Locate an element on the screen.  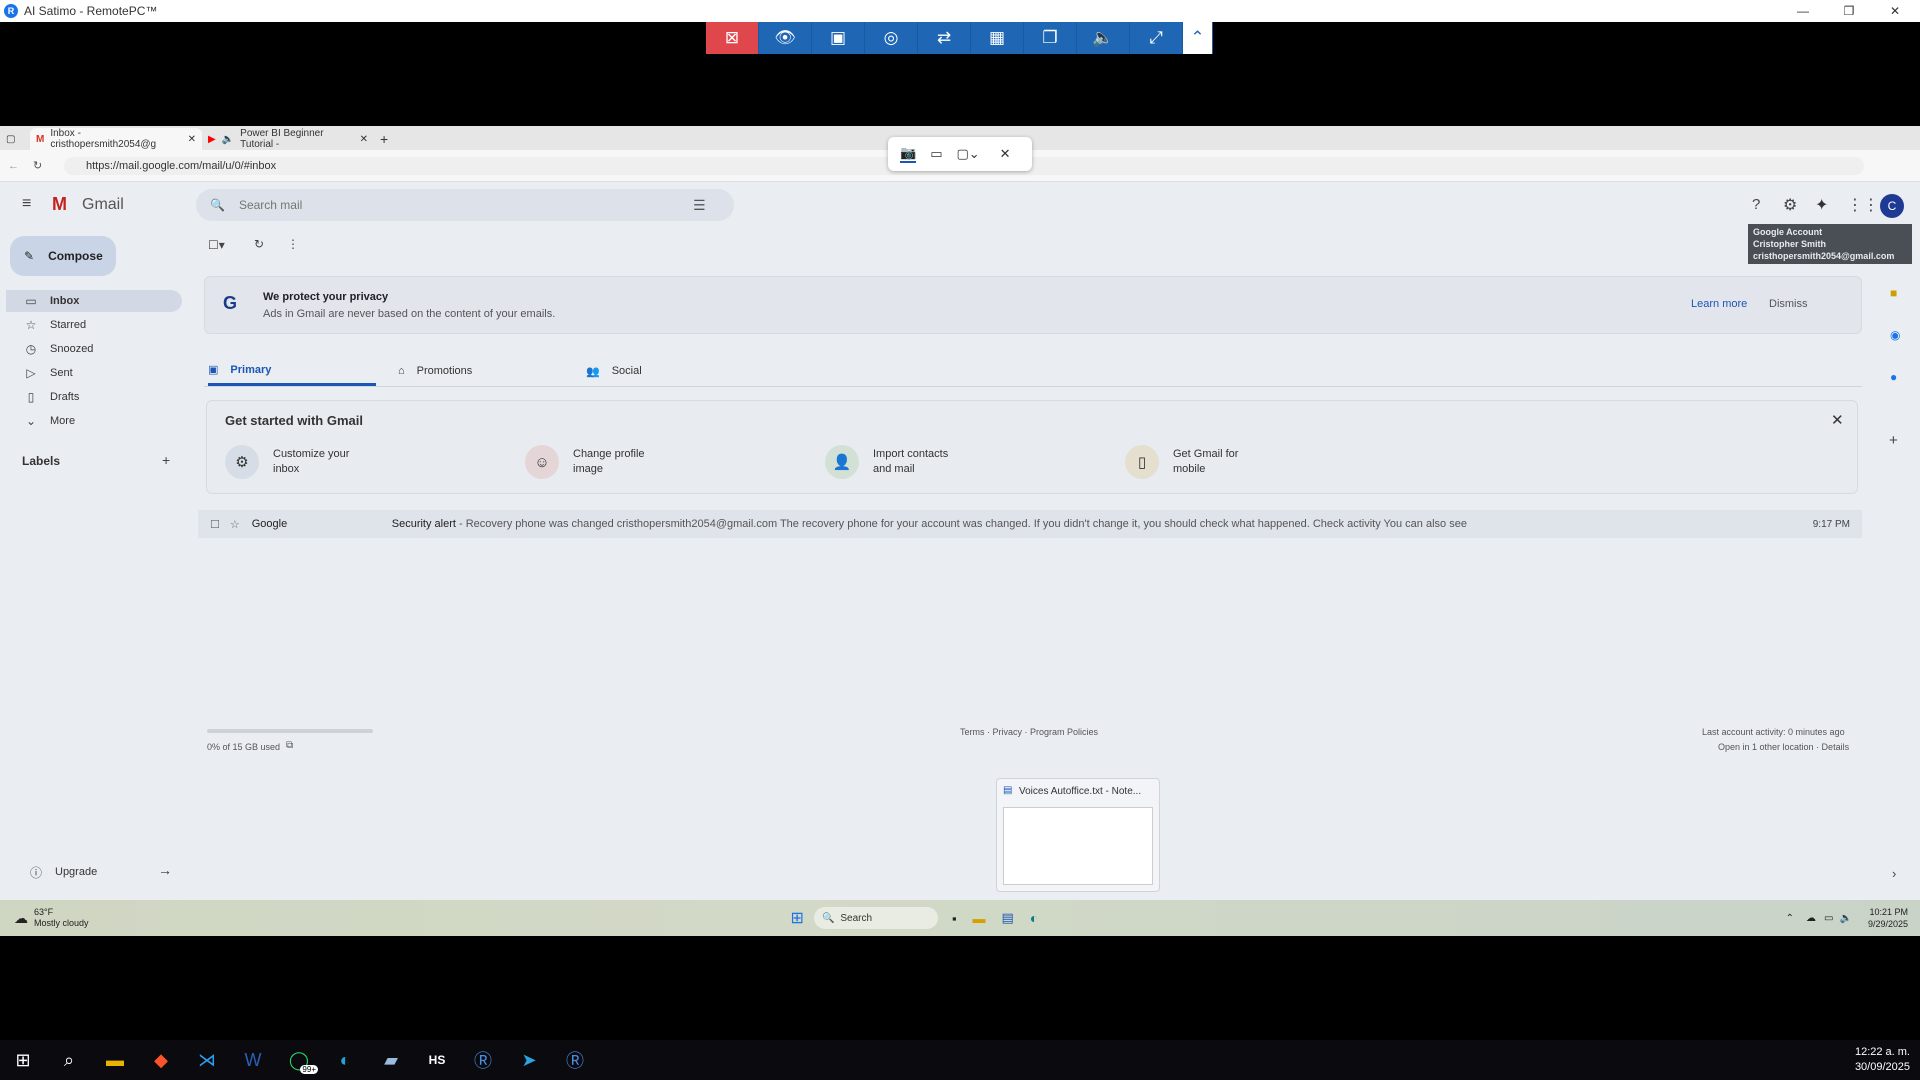
gemini-icon: ✦ is located at coordinates (1821, 205).